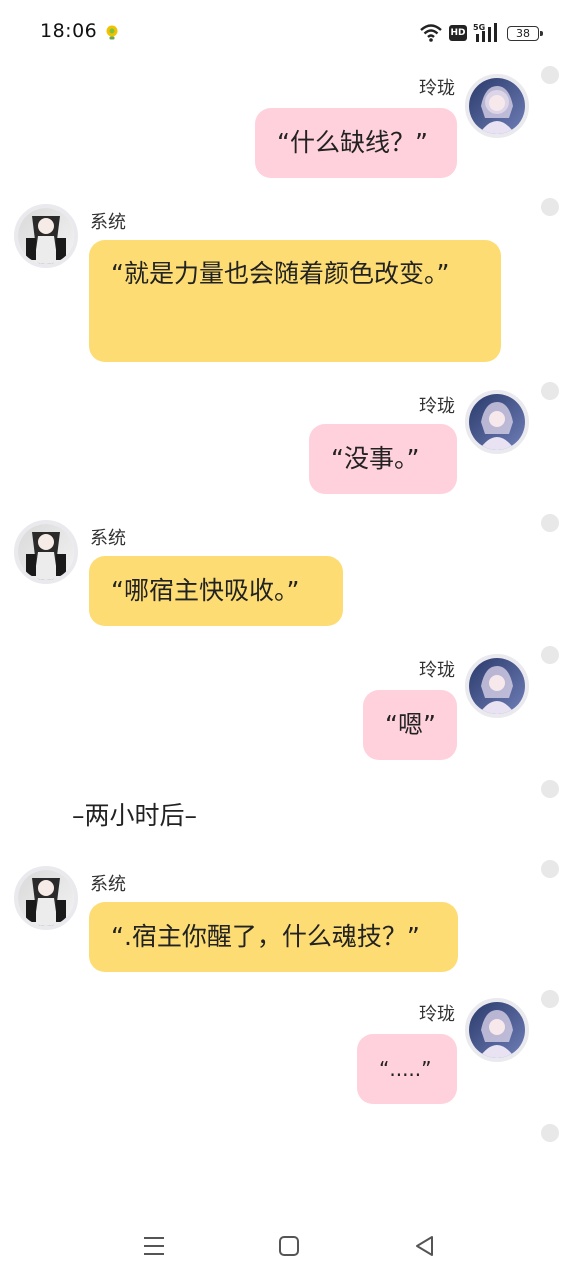 This screenshot has width=573, height=1280. What do you see at coordinates (431, 33) in the screenshot?
I see `wifi-icon` at bounding box center [431, 33].